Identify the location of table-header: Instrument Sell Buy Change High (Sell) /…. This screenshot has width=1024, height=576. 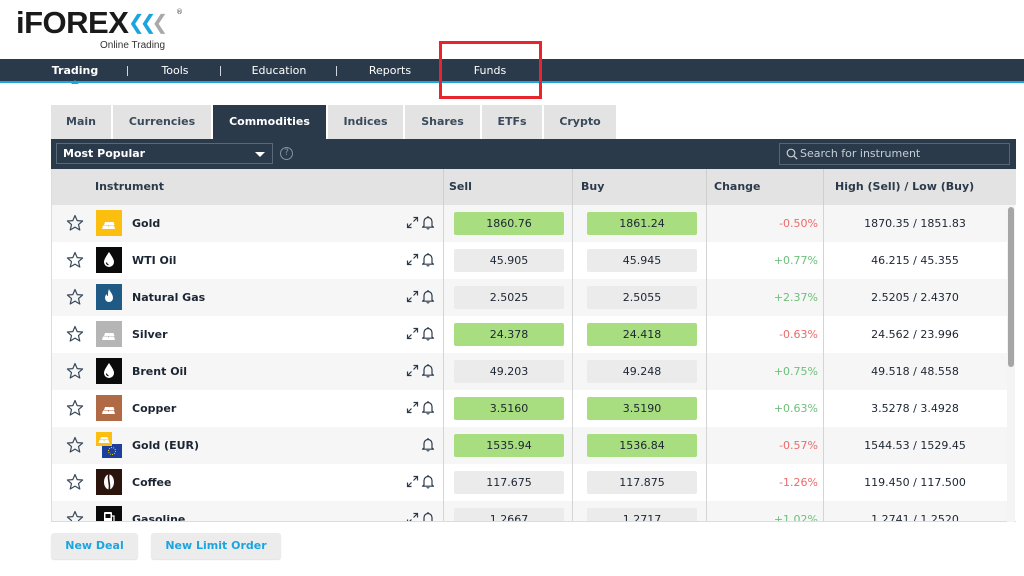
(534, 187).